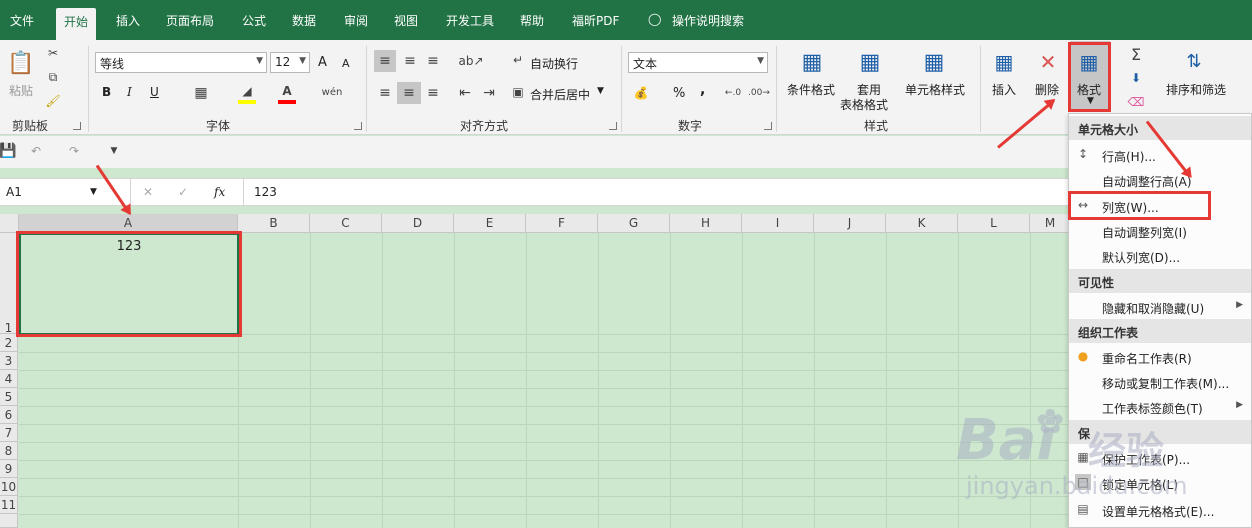 Image resolution: width=1252 pixels, height=528 pixels. Describe the element at coordinates (708, 20) in the screenshot. I see `tell-me-search: 操作说明搜索` at that location.